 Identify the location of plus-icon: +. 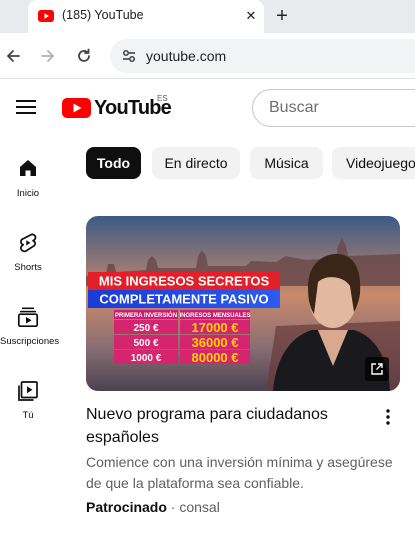
(282, 16).